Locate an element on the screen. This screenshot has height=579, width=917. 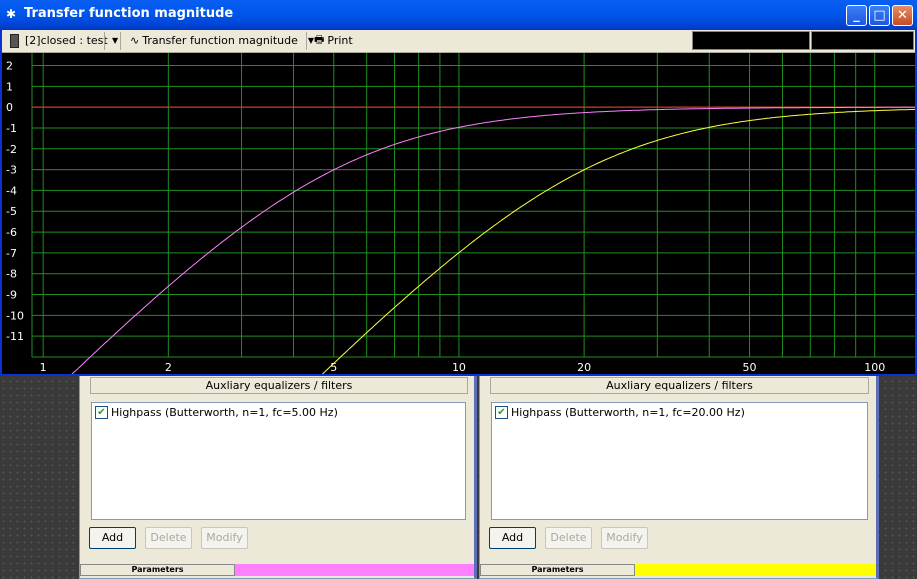
y-tick-label: -6 is located at coordinates (11, 232).